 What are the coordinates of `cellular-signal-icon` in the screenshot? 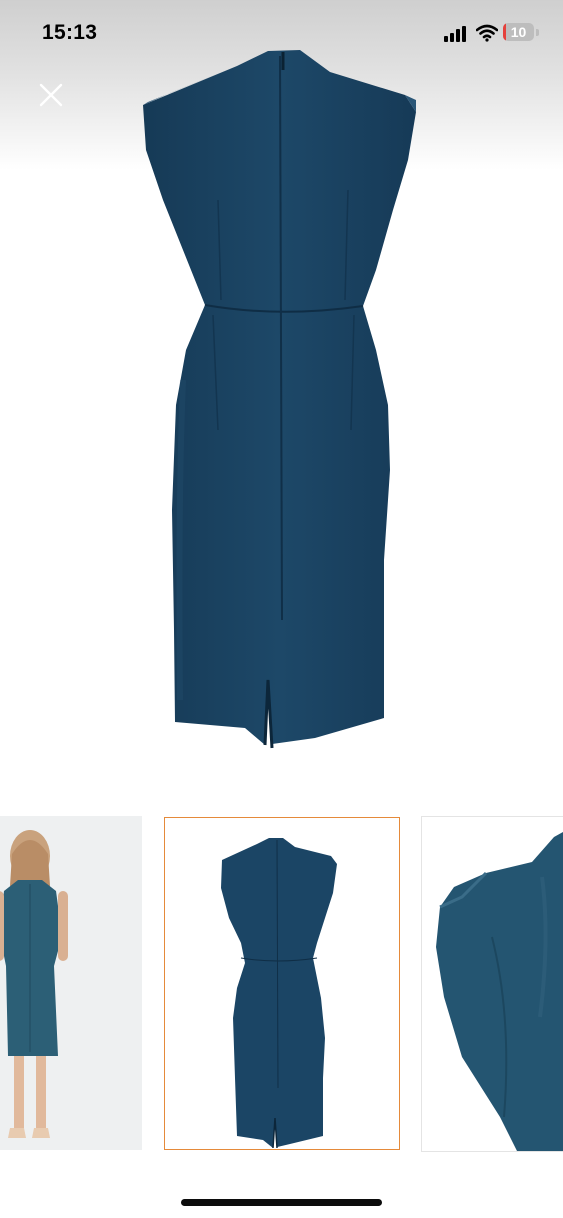 It's located at (456, 36).